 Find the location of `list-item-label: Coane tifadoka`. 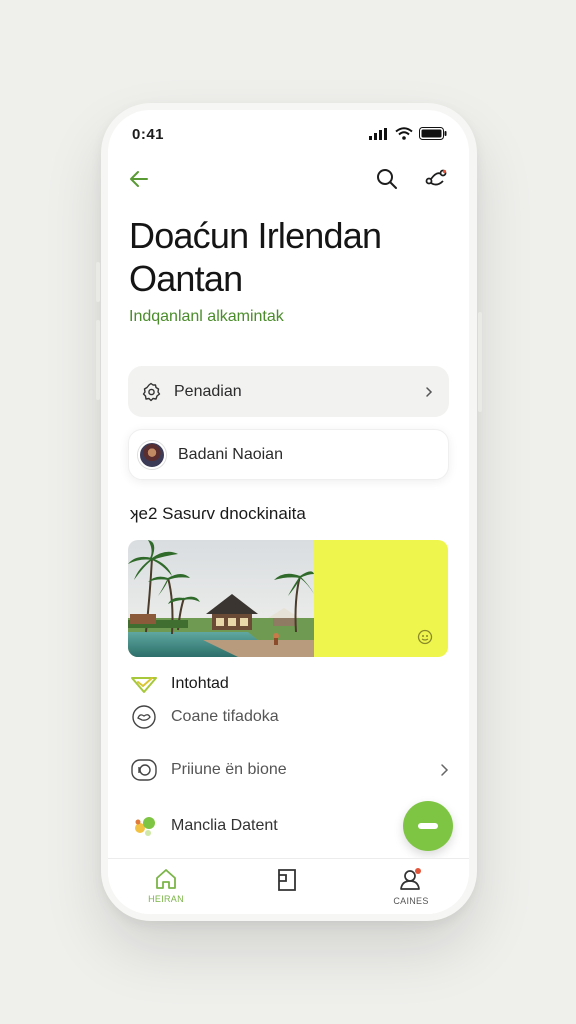

list-item-label: Coane tifadoka is located at coordinates (225, 716).